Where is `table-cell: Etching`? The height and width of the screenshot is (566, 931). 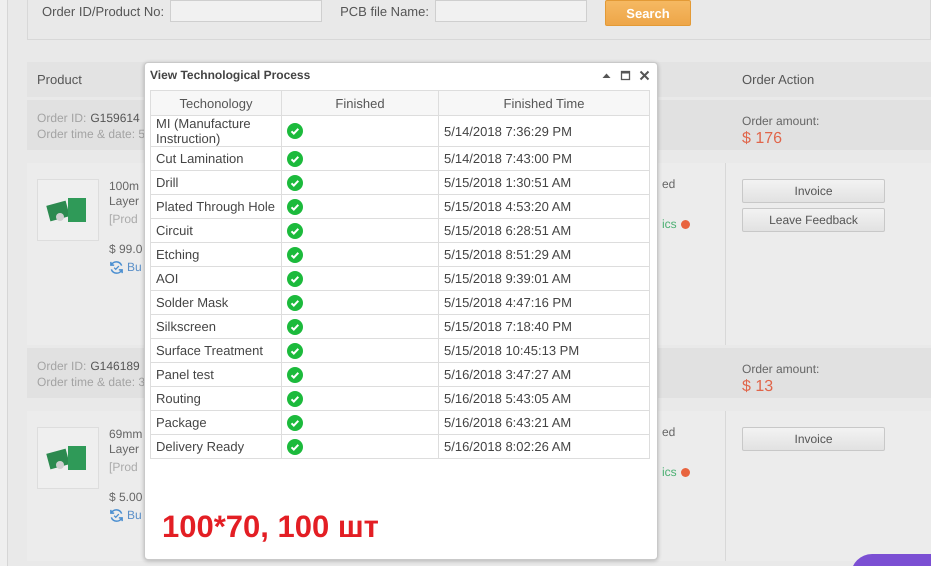
table-cell: Etching is located at coordinates (216, 254).